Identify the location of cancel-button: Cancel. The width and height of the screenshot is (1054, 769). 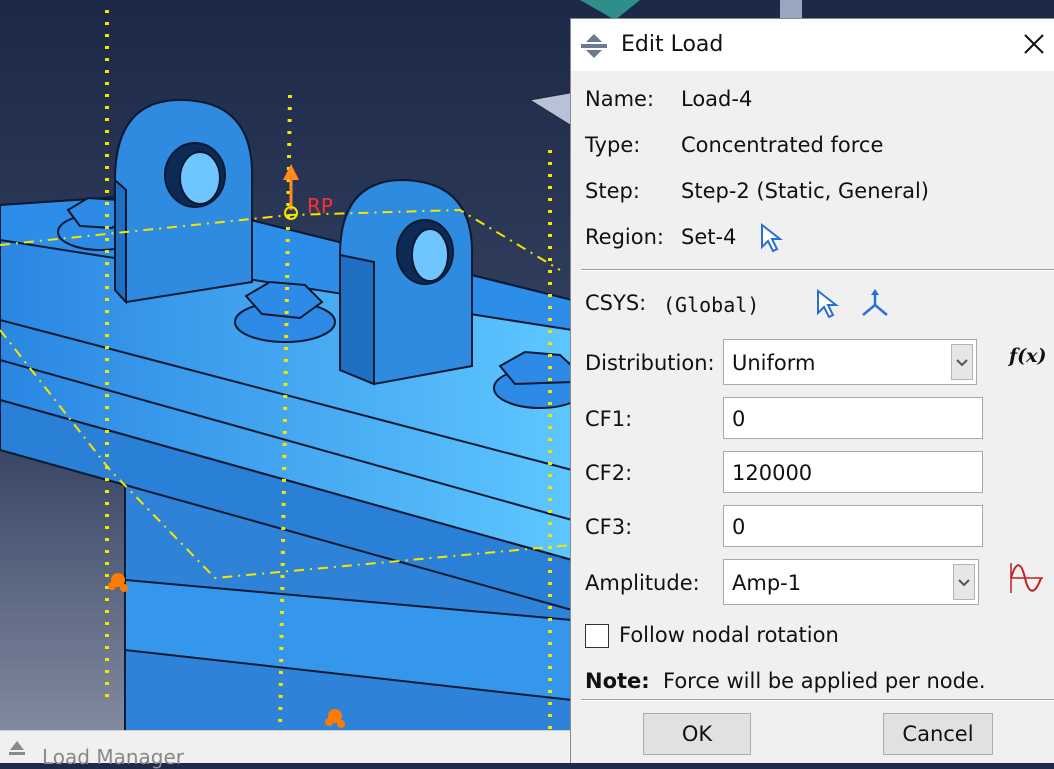
(938, 734).